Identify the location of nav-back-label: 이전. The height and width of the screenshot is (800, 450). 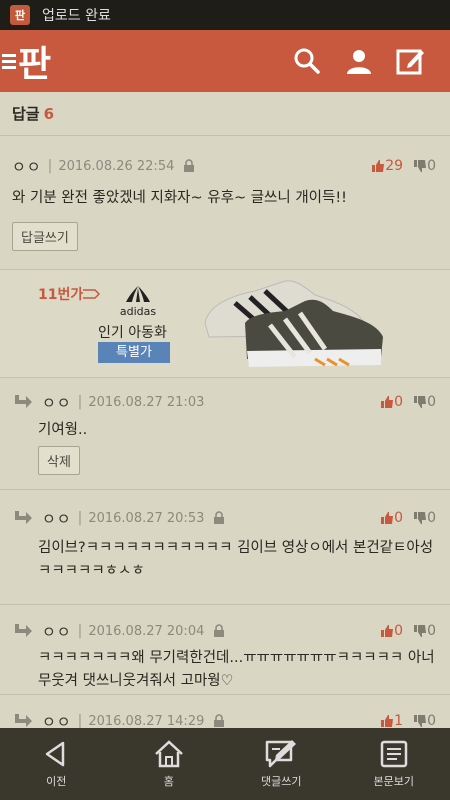
(56, 781).